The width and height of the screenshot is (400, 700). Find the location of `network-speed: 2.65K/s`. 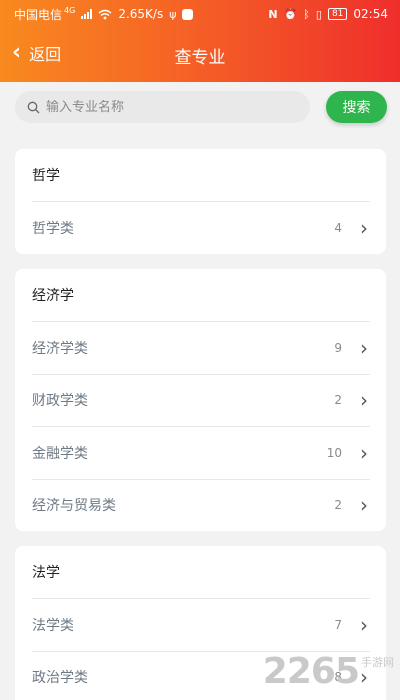

network-speed: 2.65K/s is located at coordinates (141, 14).